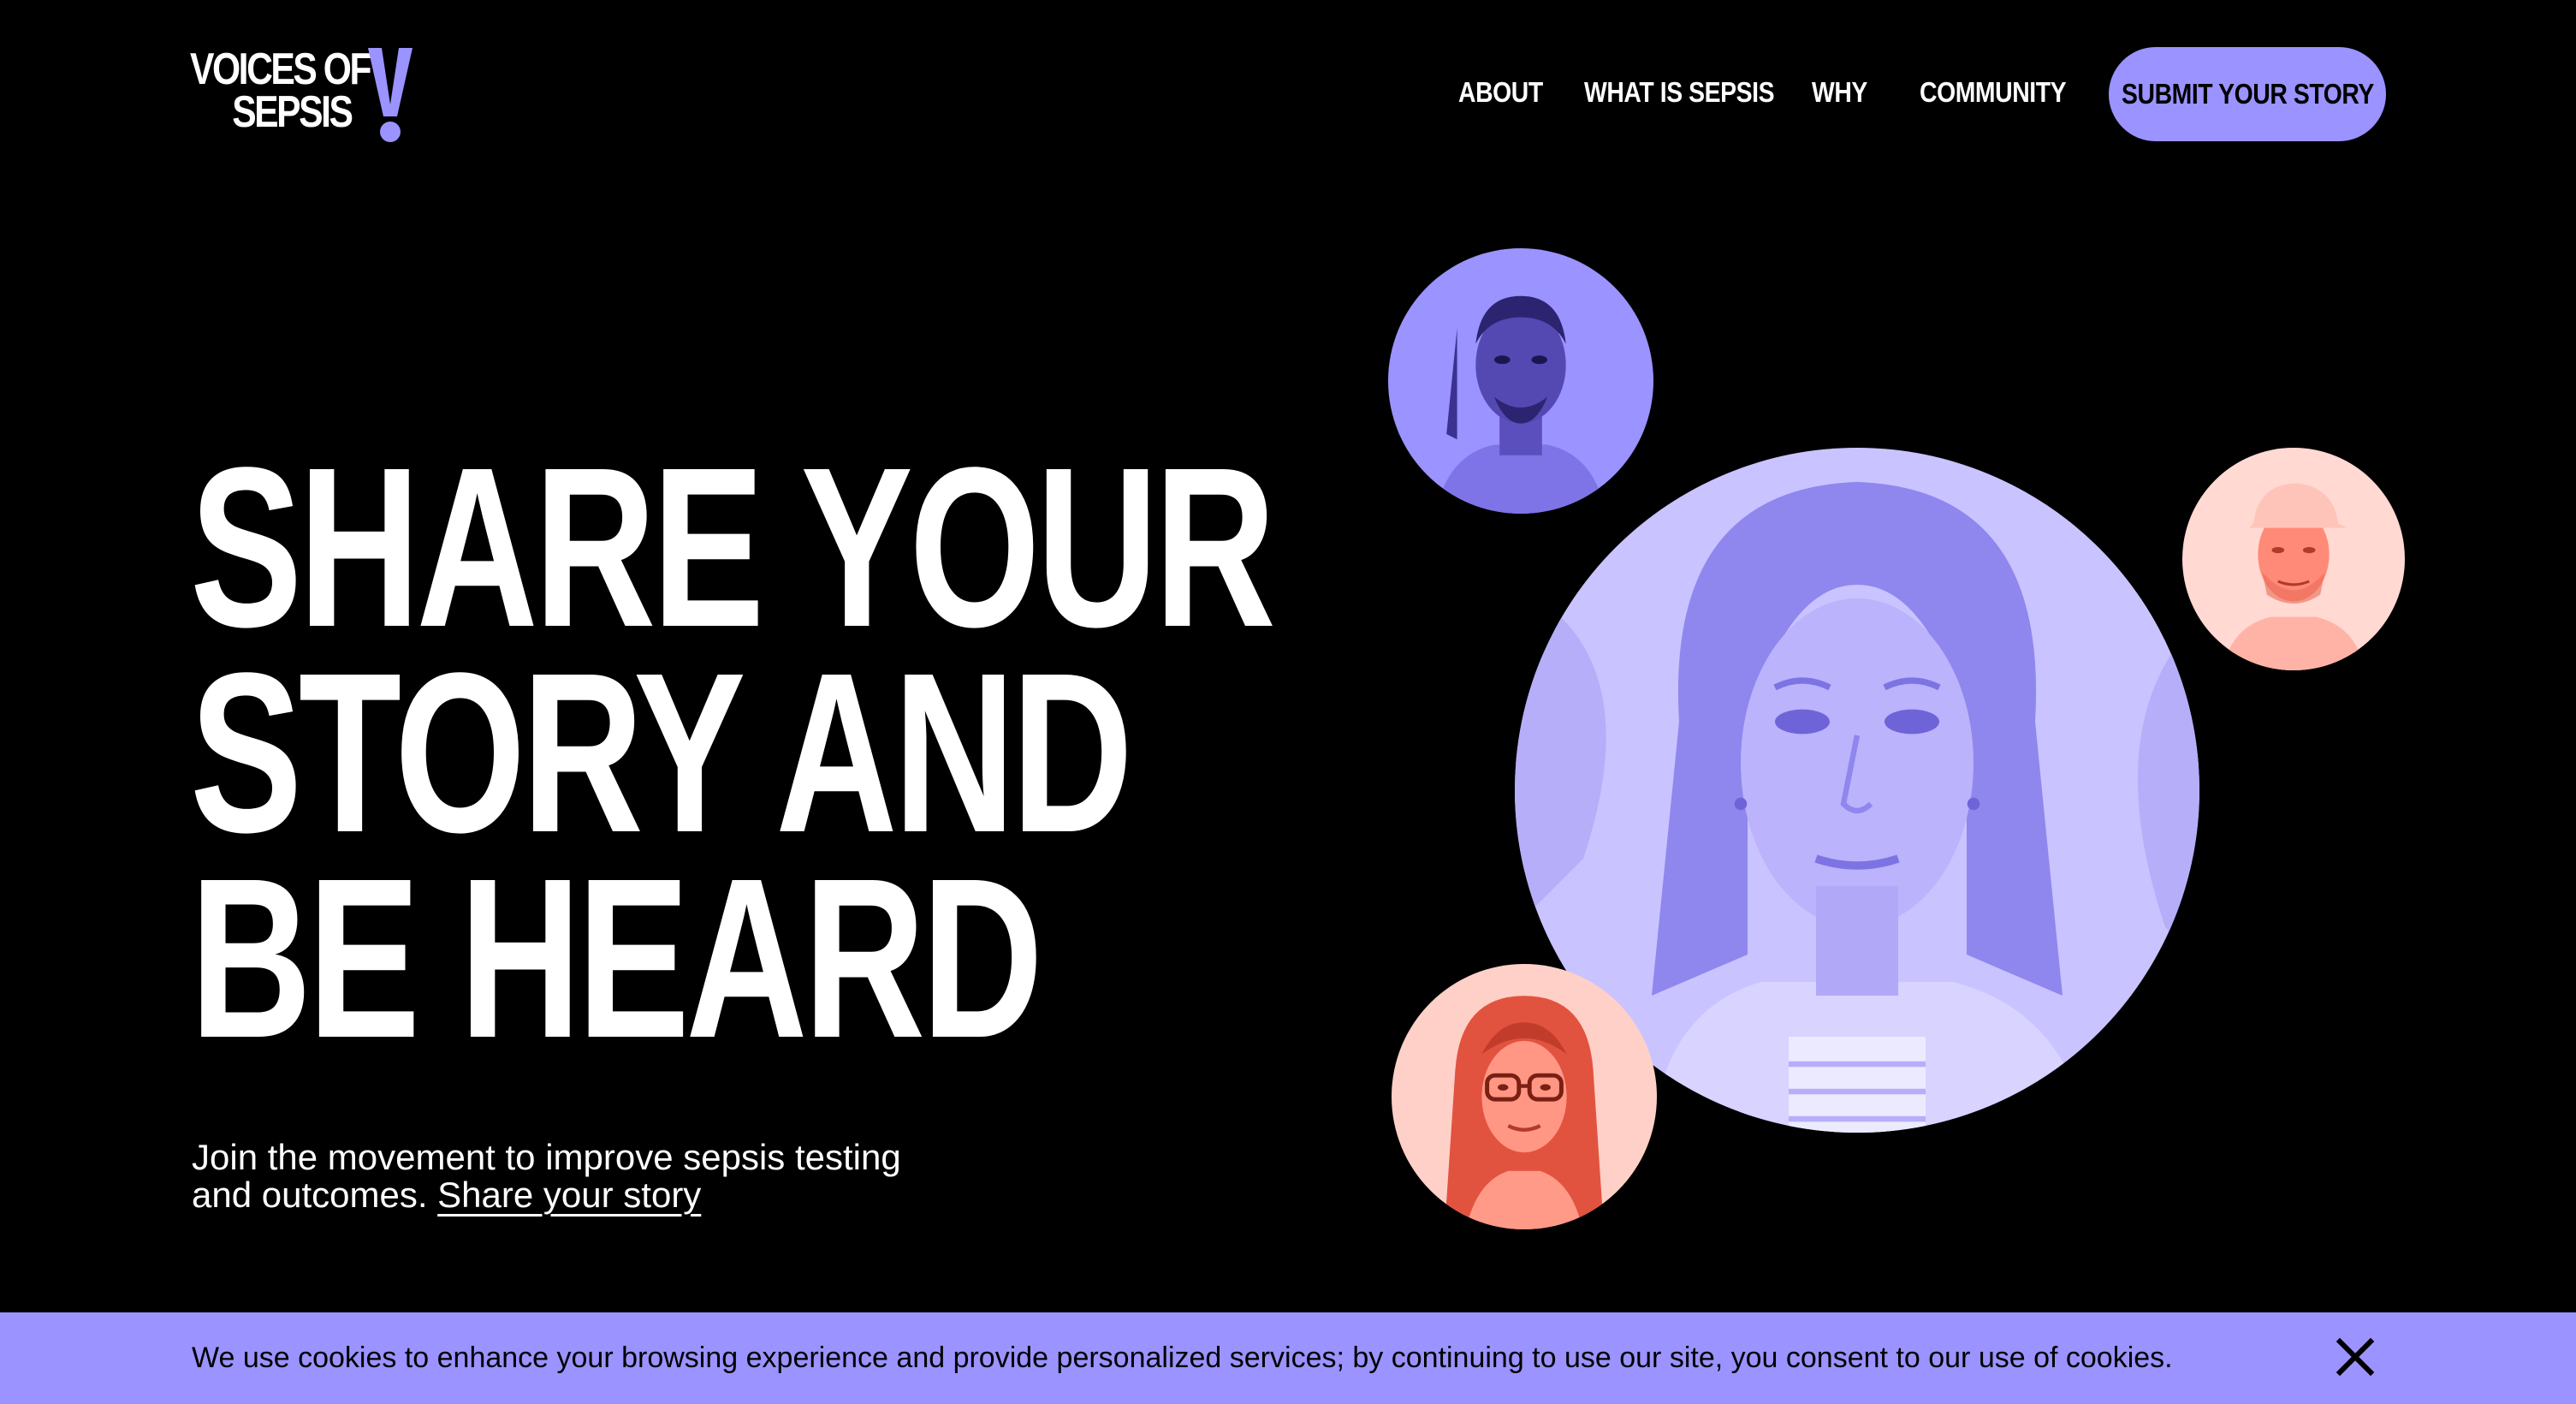  What do you see at coordinates (733, 547) in the screenshot?
I see `hero-title-line-1: SHARE YOUR` at bounding box center [733, 547].